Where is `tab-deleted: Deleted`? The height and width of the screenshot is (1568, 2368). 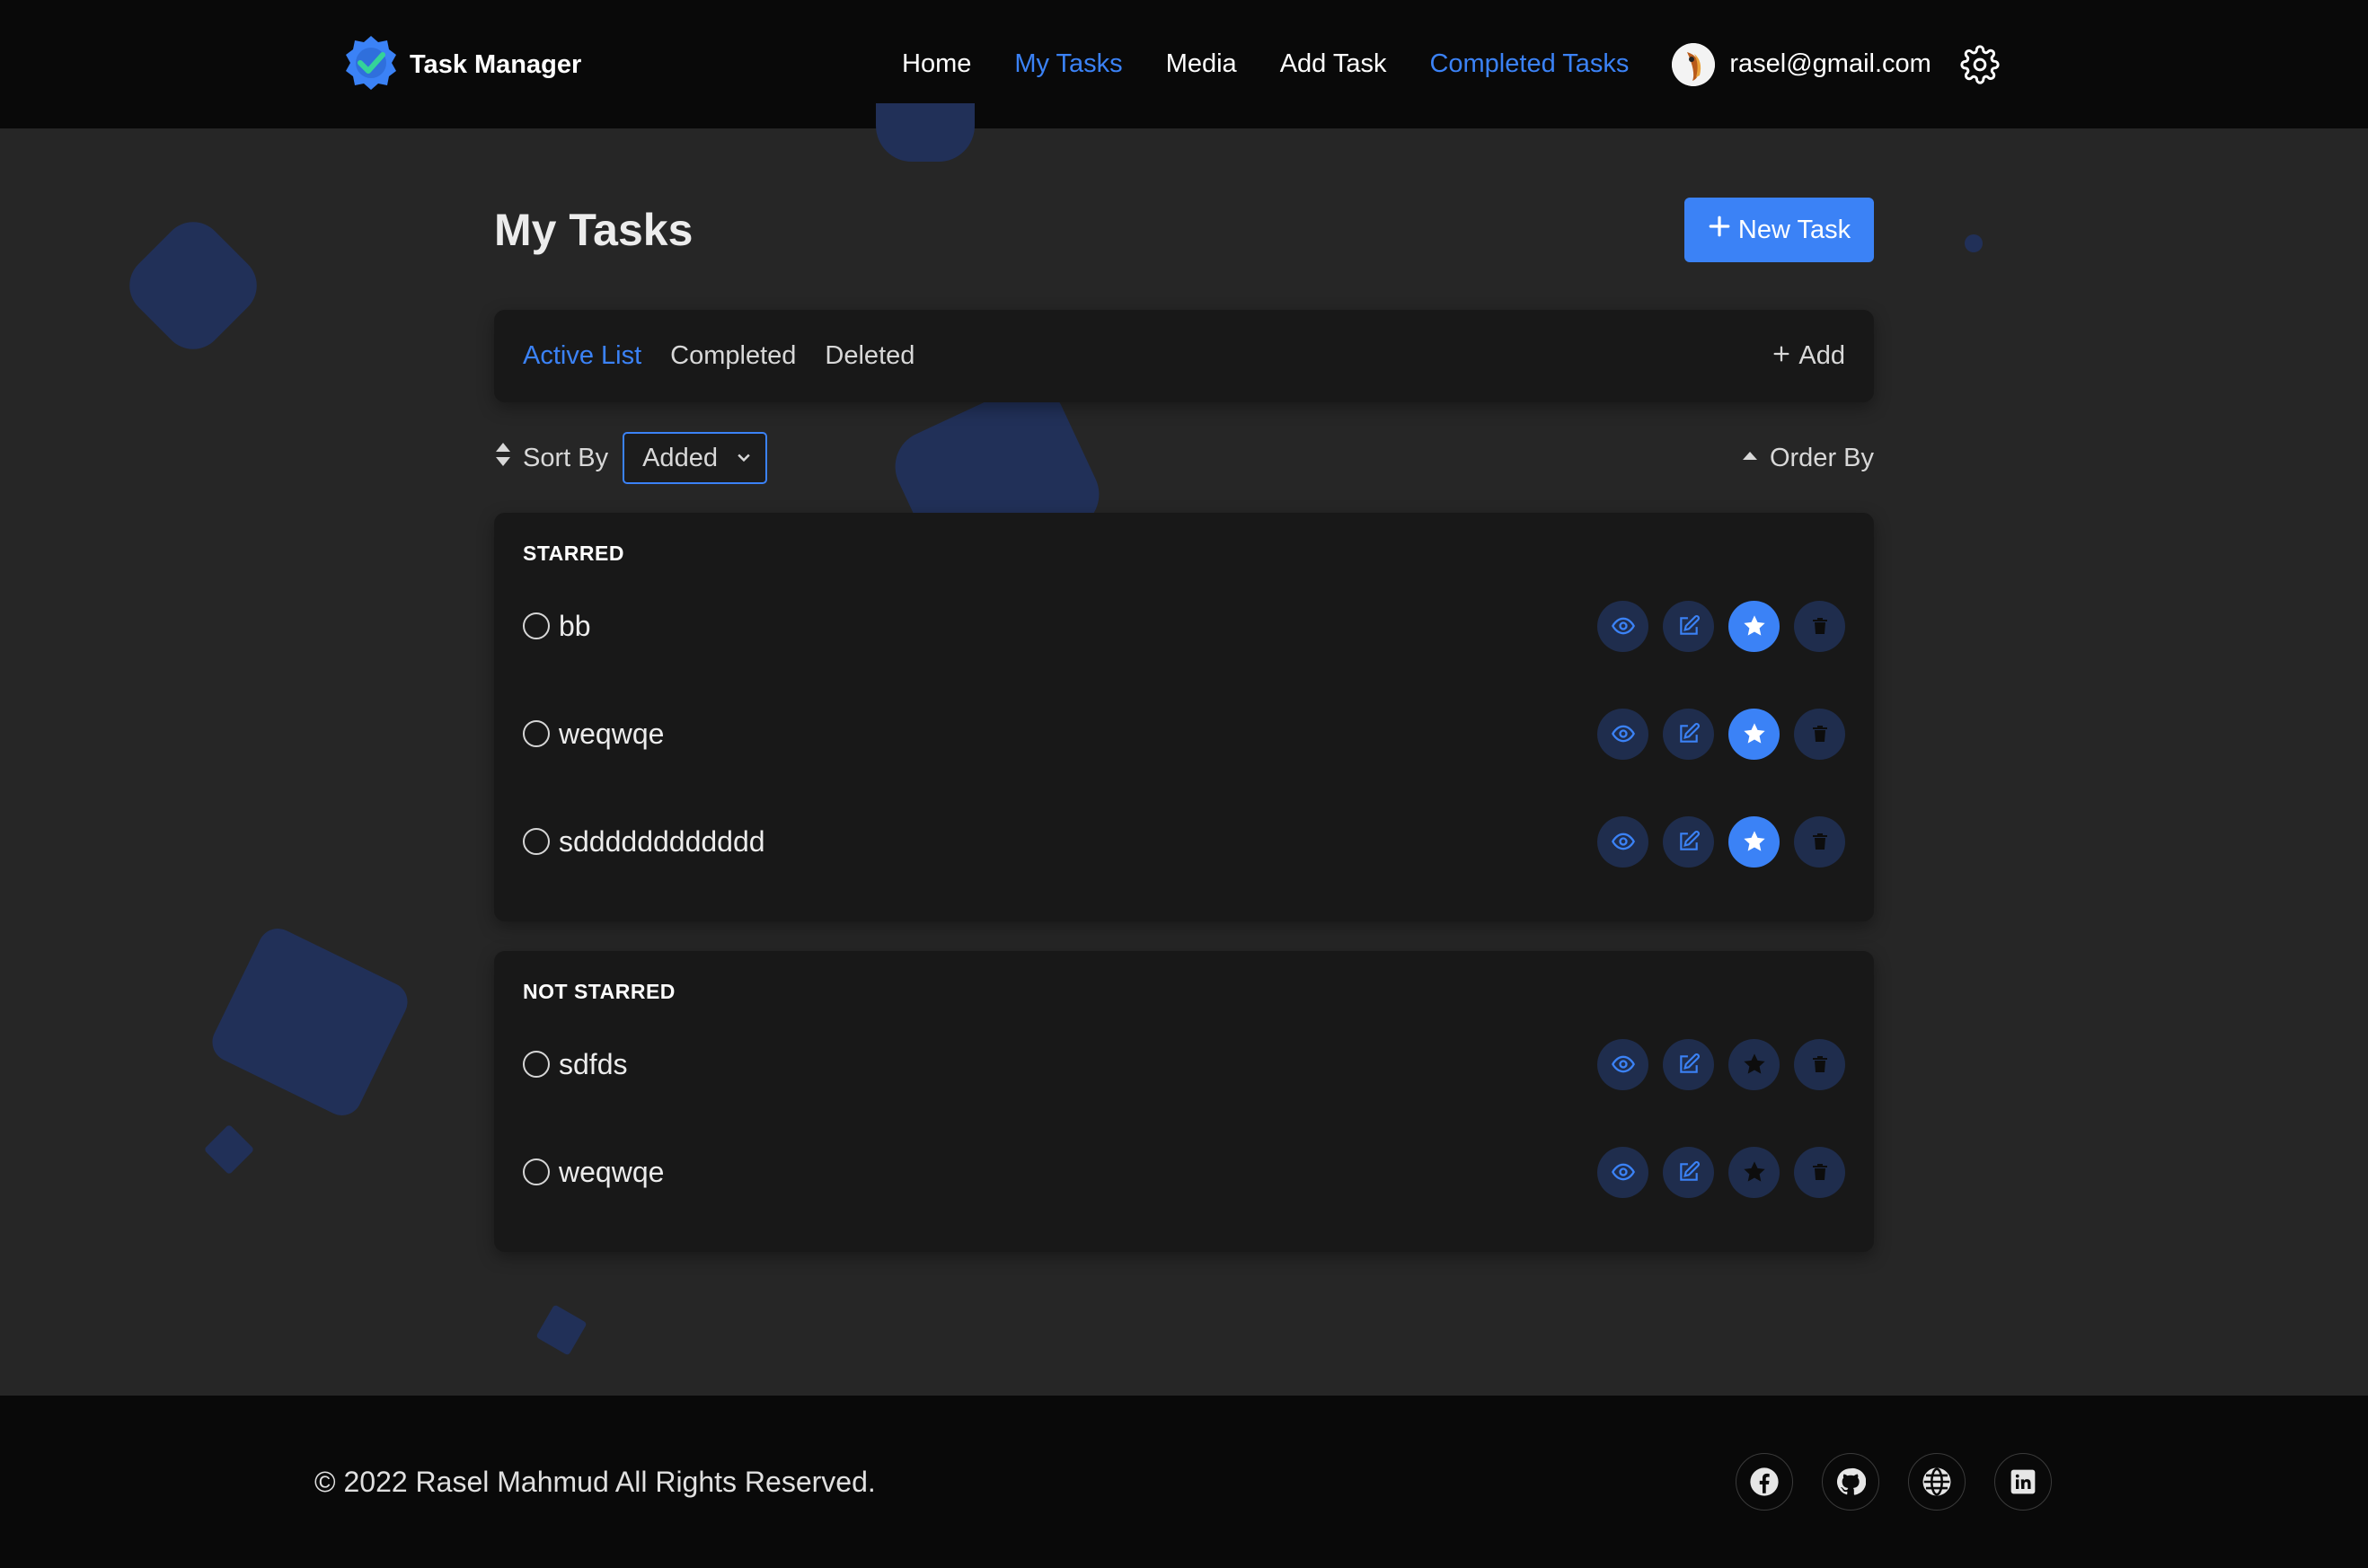
tab-deleted: Deleted is located at coordinates (870, 356).